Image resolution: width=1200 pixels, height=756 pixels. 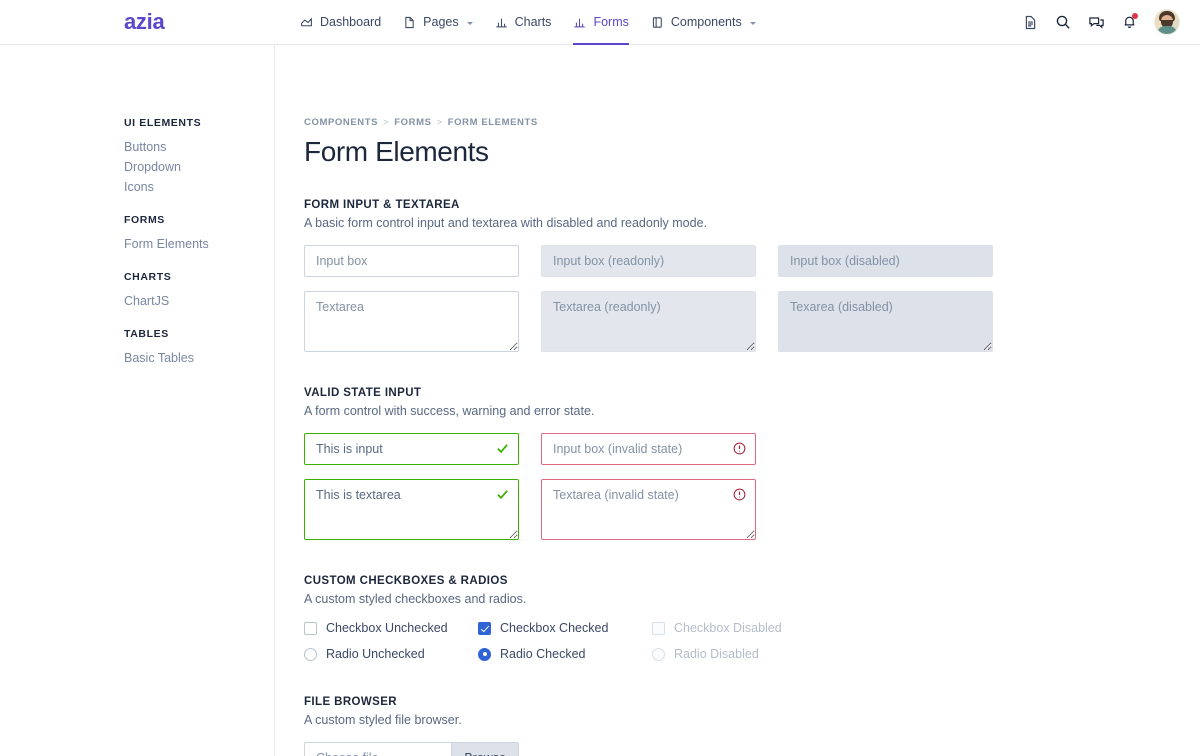 I want to click on section-title: VALID STATE INPUT, so click(x=363, y=393).